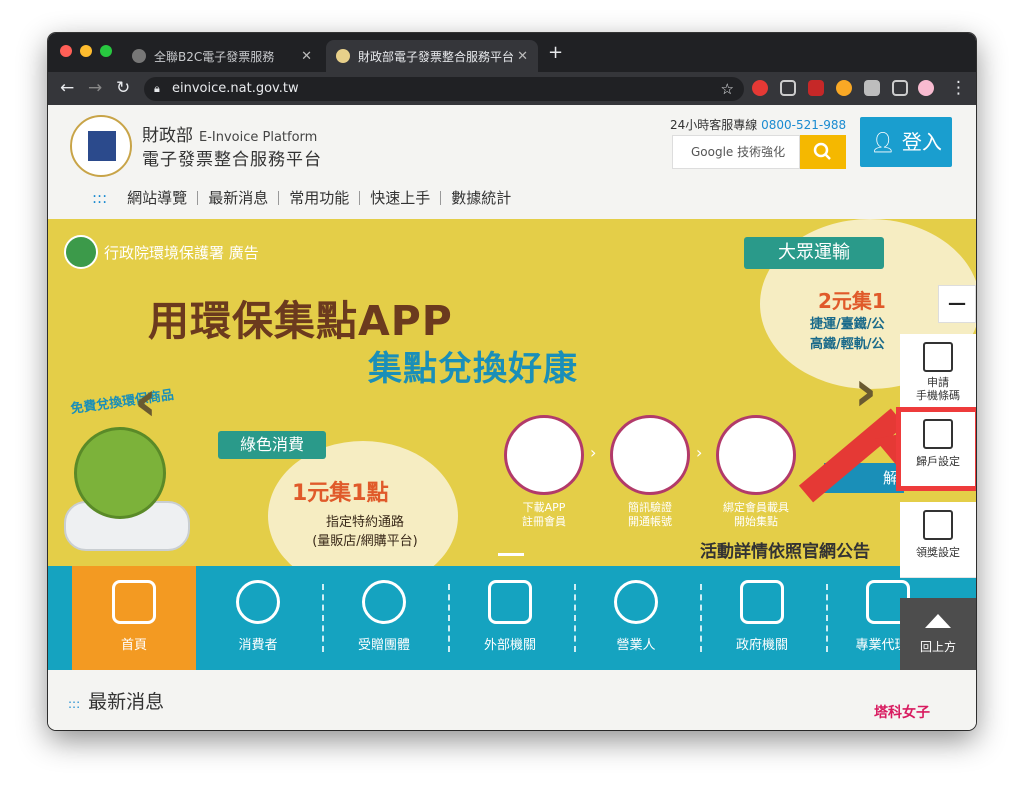 The width and height of the screenshot is (1024, 795). What do you see at coordinates (340, 493) in the screenshot?
I see `green-points: 1元集1點` at bounding box center [340, 493].